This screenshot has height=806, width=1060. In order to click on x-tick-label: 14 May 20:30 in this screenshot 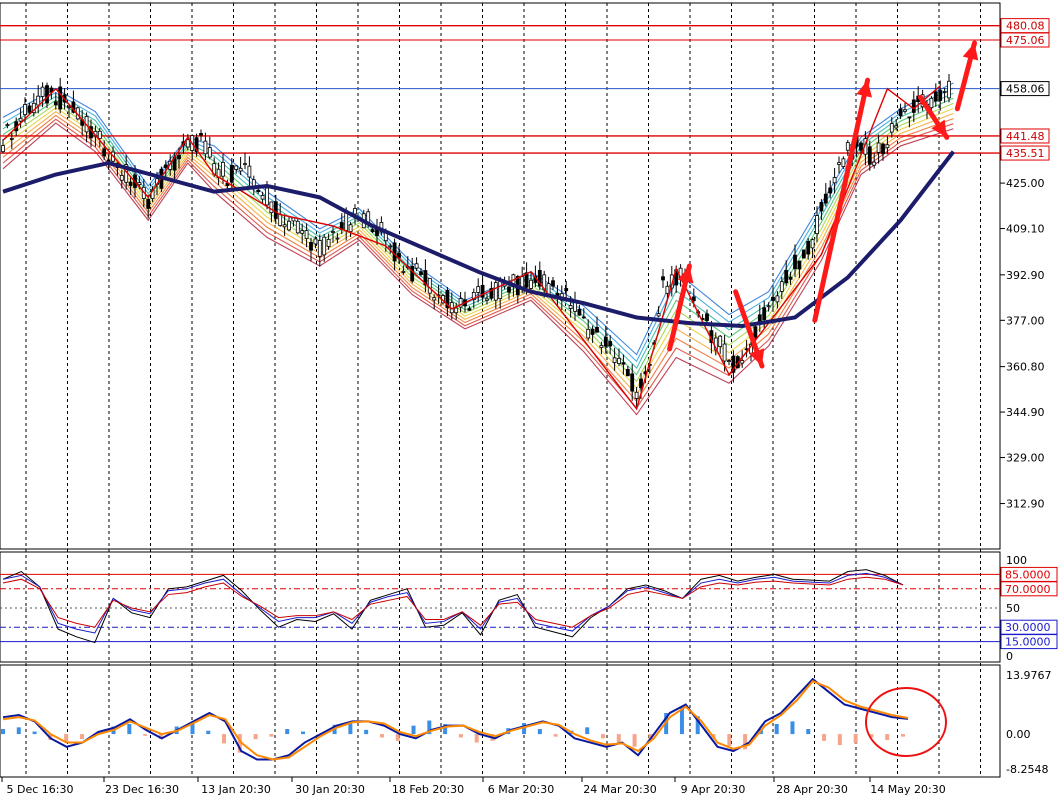, I will do `click(907, 789)`.